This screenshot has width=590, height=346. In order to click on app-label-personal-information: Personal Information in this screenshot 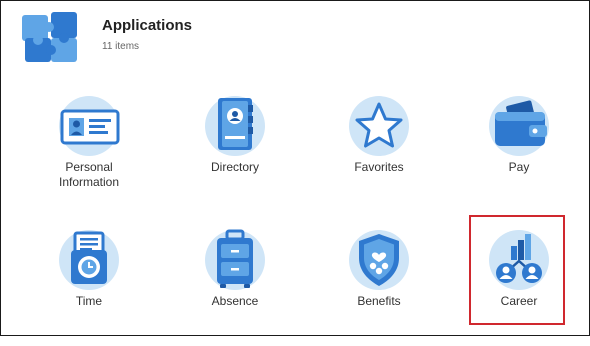, I will do `click(89, 174)`.